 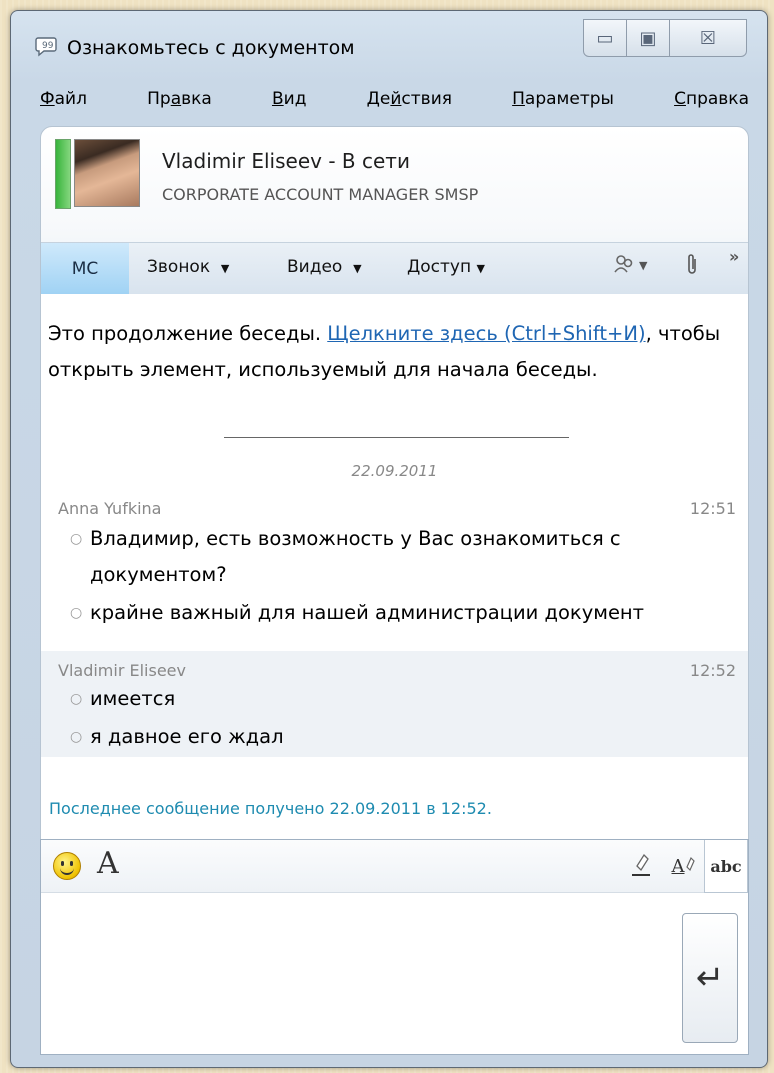 I want to click on people-icon-graphic, so click(x=623, y=264).